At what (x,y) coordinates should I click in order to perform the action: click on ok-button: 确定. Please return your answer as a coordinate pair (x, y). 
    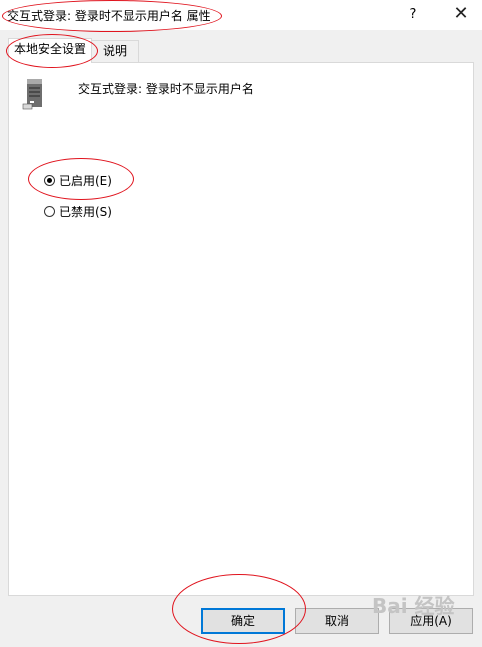
    Looking at the image, I should click on (243, 621).